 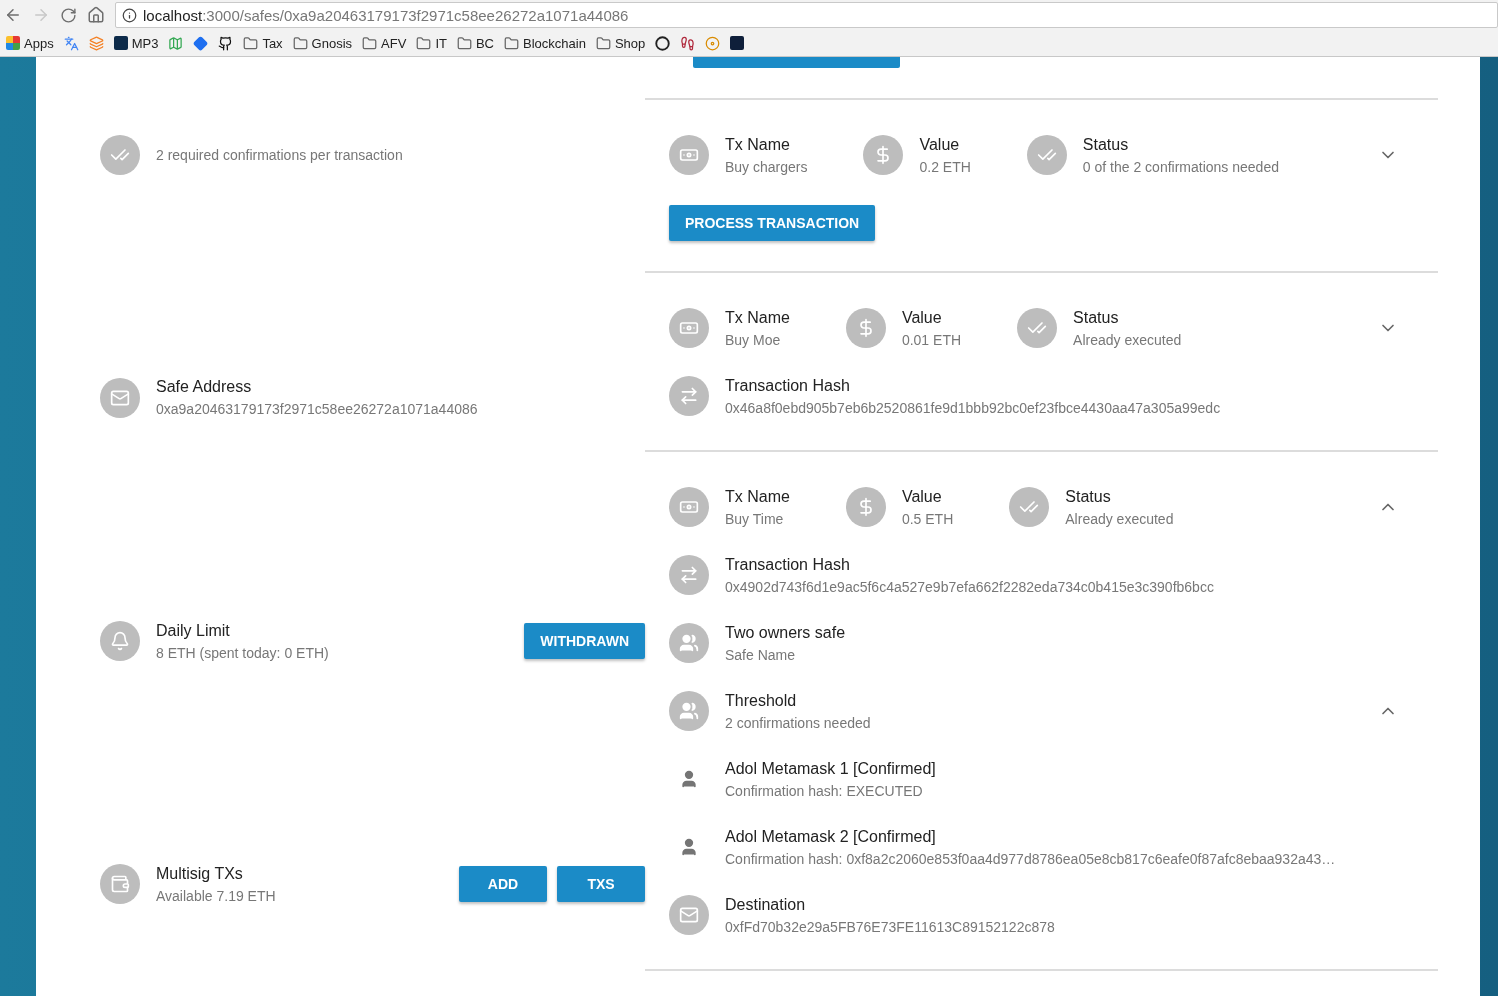 What do you see at coordinates (1180, 166) in the screenshot?
I see `tx-status: 0 of the 2 confirmations needed` at bounding box center [1180, 166].